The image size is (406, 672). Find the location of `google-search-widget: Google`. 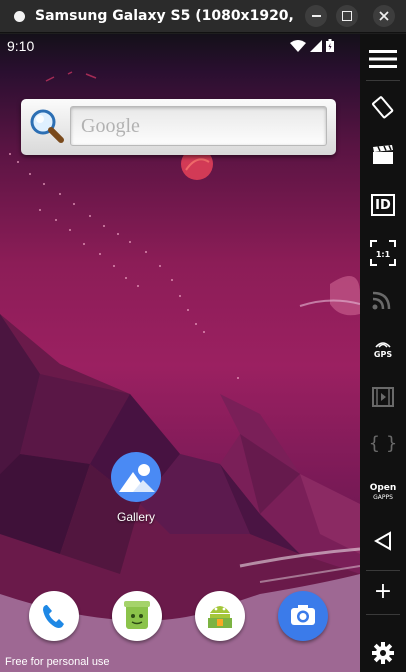

google-search-widget: Google is located at coordinates (178, 127).